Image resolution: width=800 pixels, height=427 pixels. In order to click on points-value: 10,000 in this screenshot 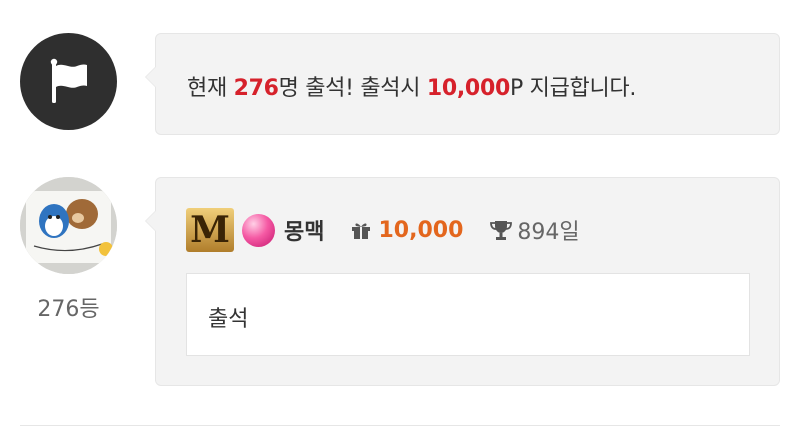, I will do `click(421, 230)`.